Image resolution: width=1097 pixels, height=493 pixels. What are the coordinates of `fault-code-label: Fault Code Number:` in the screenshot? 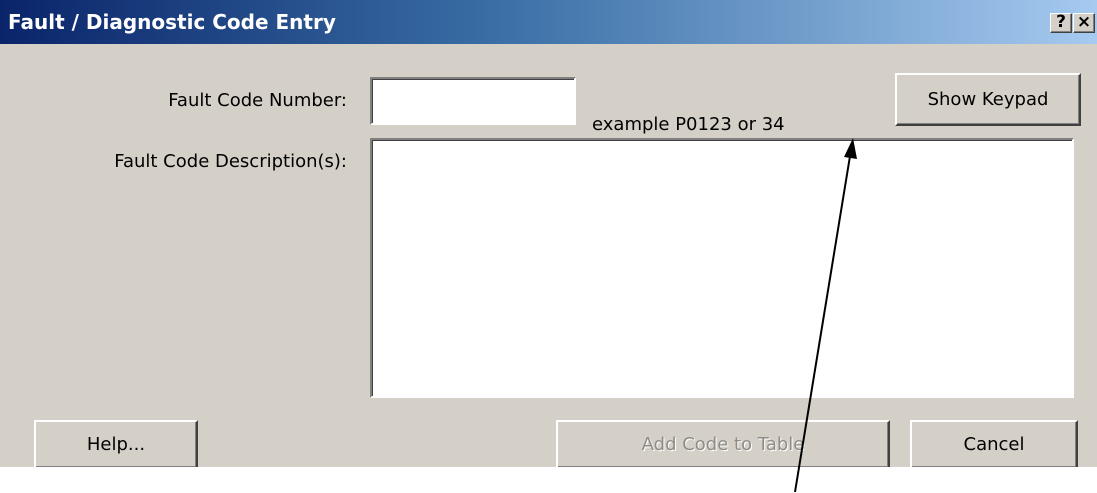 It's located at (257, 100).